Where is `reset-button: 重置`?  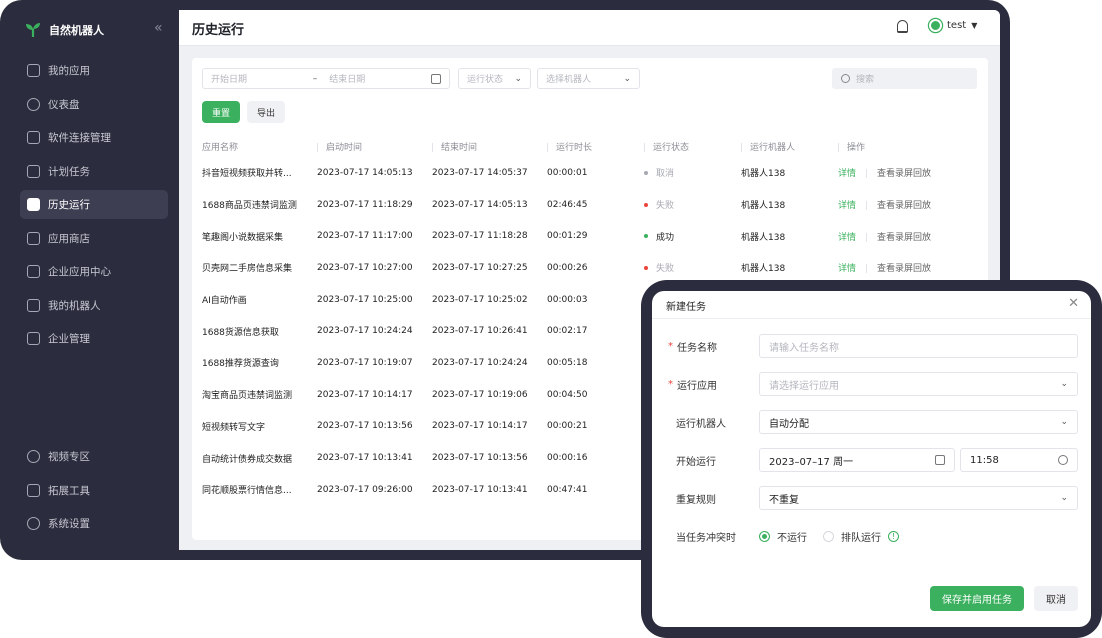
reset-button: 重置 is located at coordinates (221, 112).